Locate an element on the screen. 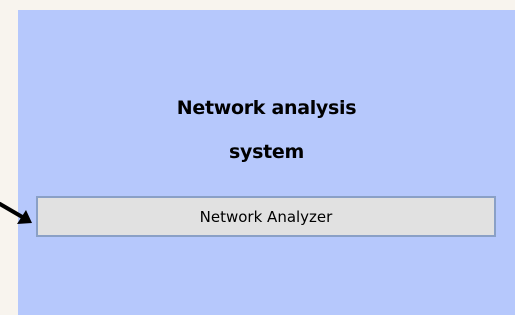  network-analyzer-button: Network Analyzer is located at coordinates (266, 216).